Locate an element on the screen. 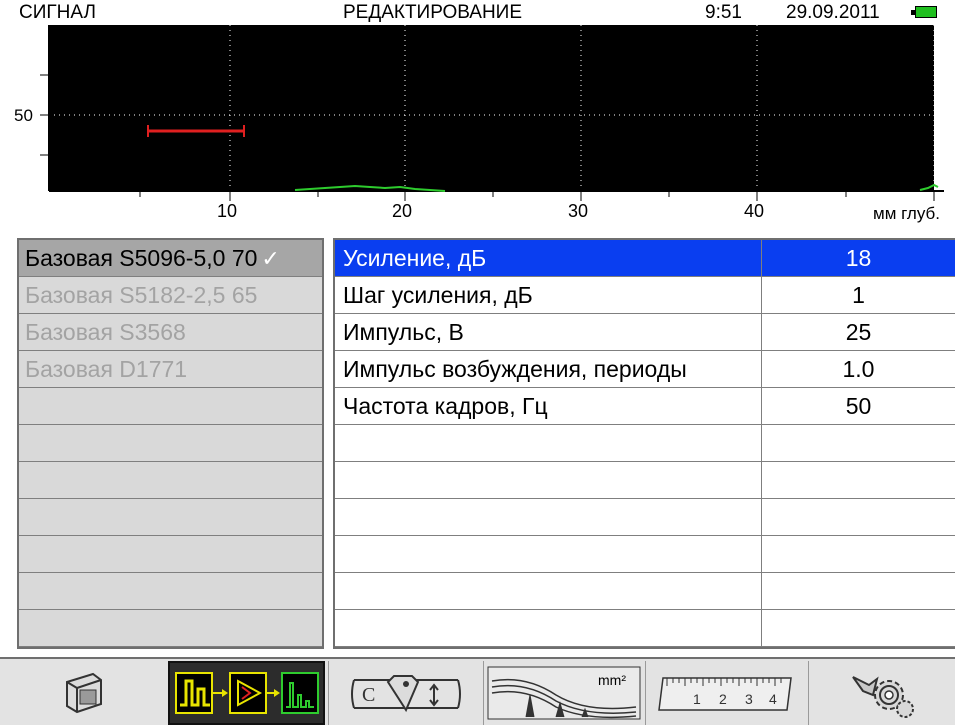 This screenshot has width=955, height=725. tvg-button: mm² is located at coordinates (563, 693).